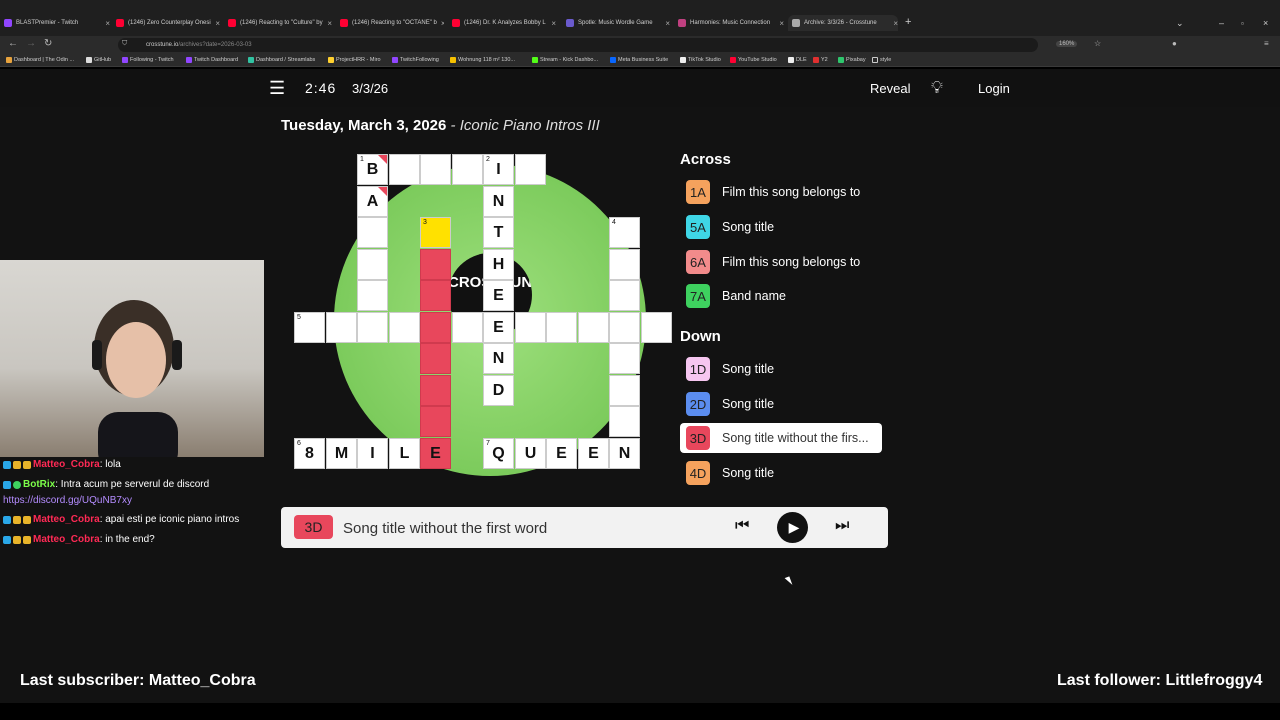 The height and width of the screenshot is (720, 1280). Describe the element at coordinates (13, 43) in the screenshot. I see `back-arrow-icon: ←` at that location.